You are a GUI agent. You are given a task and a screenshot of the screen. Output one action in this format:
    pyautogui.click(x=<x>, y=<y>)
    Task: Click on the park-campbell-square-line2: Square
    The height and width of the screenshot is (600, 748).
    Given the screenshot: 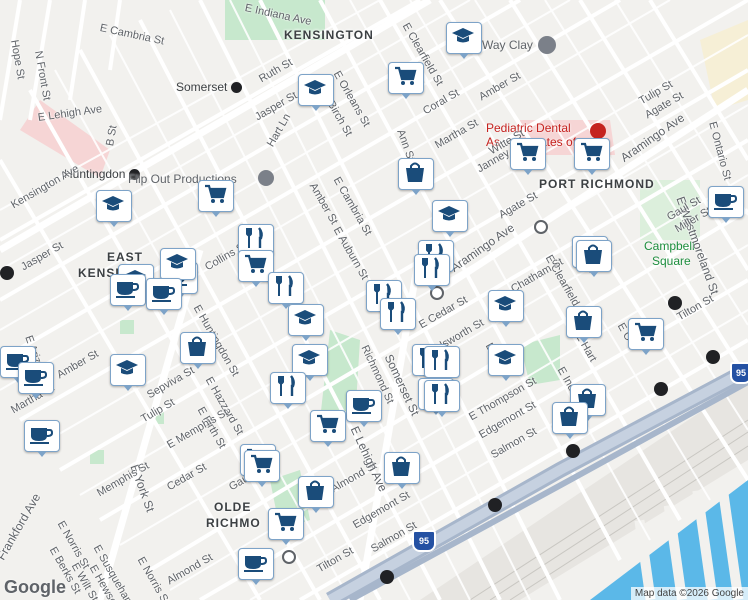 What is the action you would take?
    pyautogui.click(x=671, y=261)
    